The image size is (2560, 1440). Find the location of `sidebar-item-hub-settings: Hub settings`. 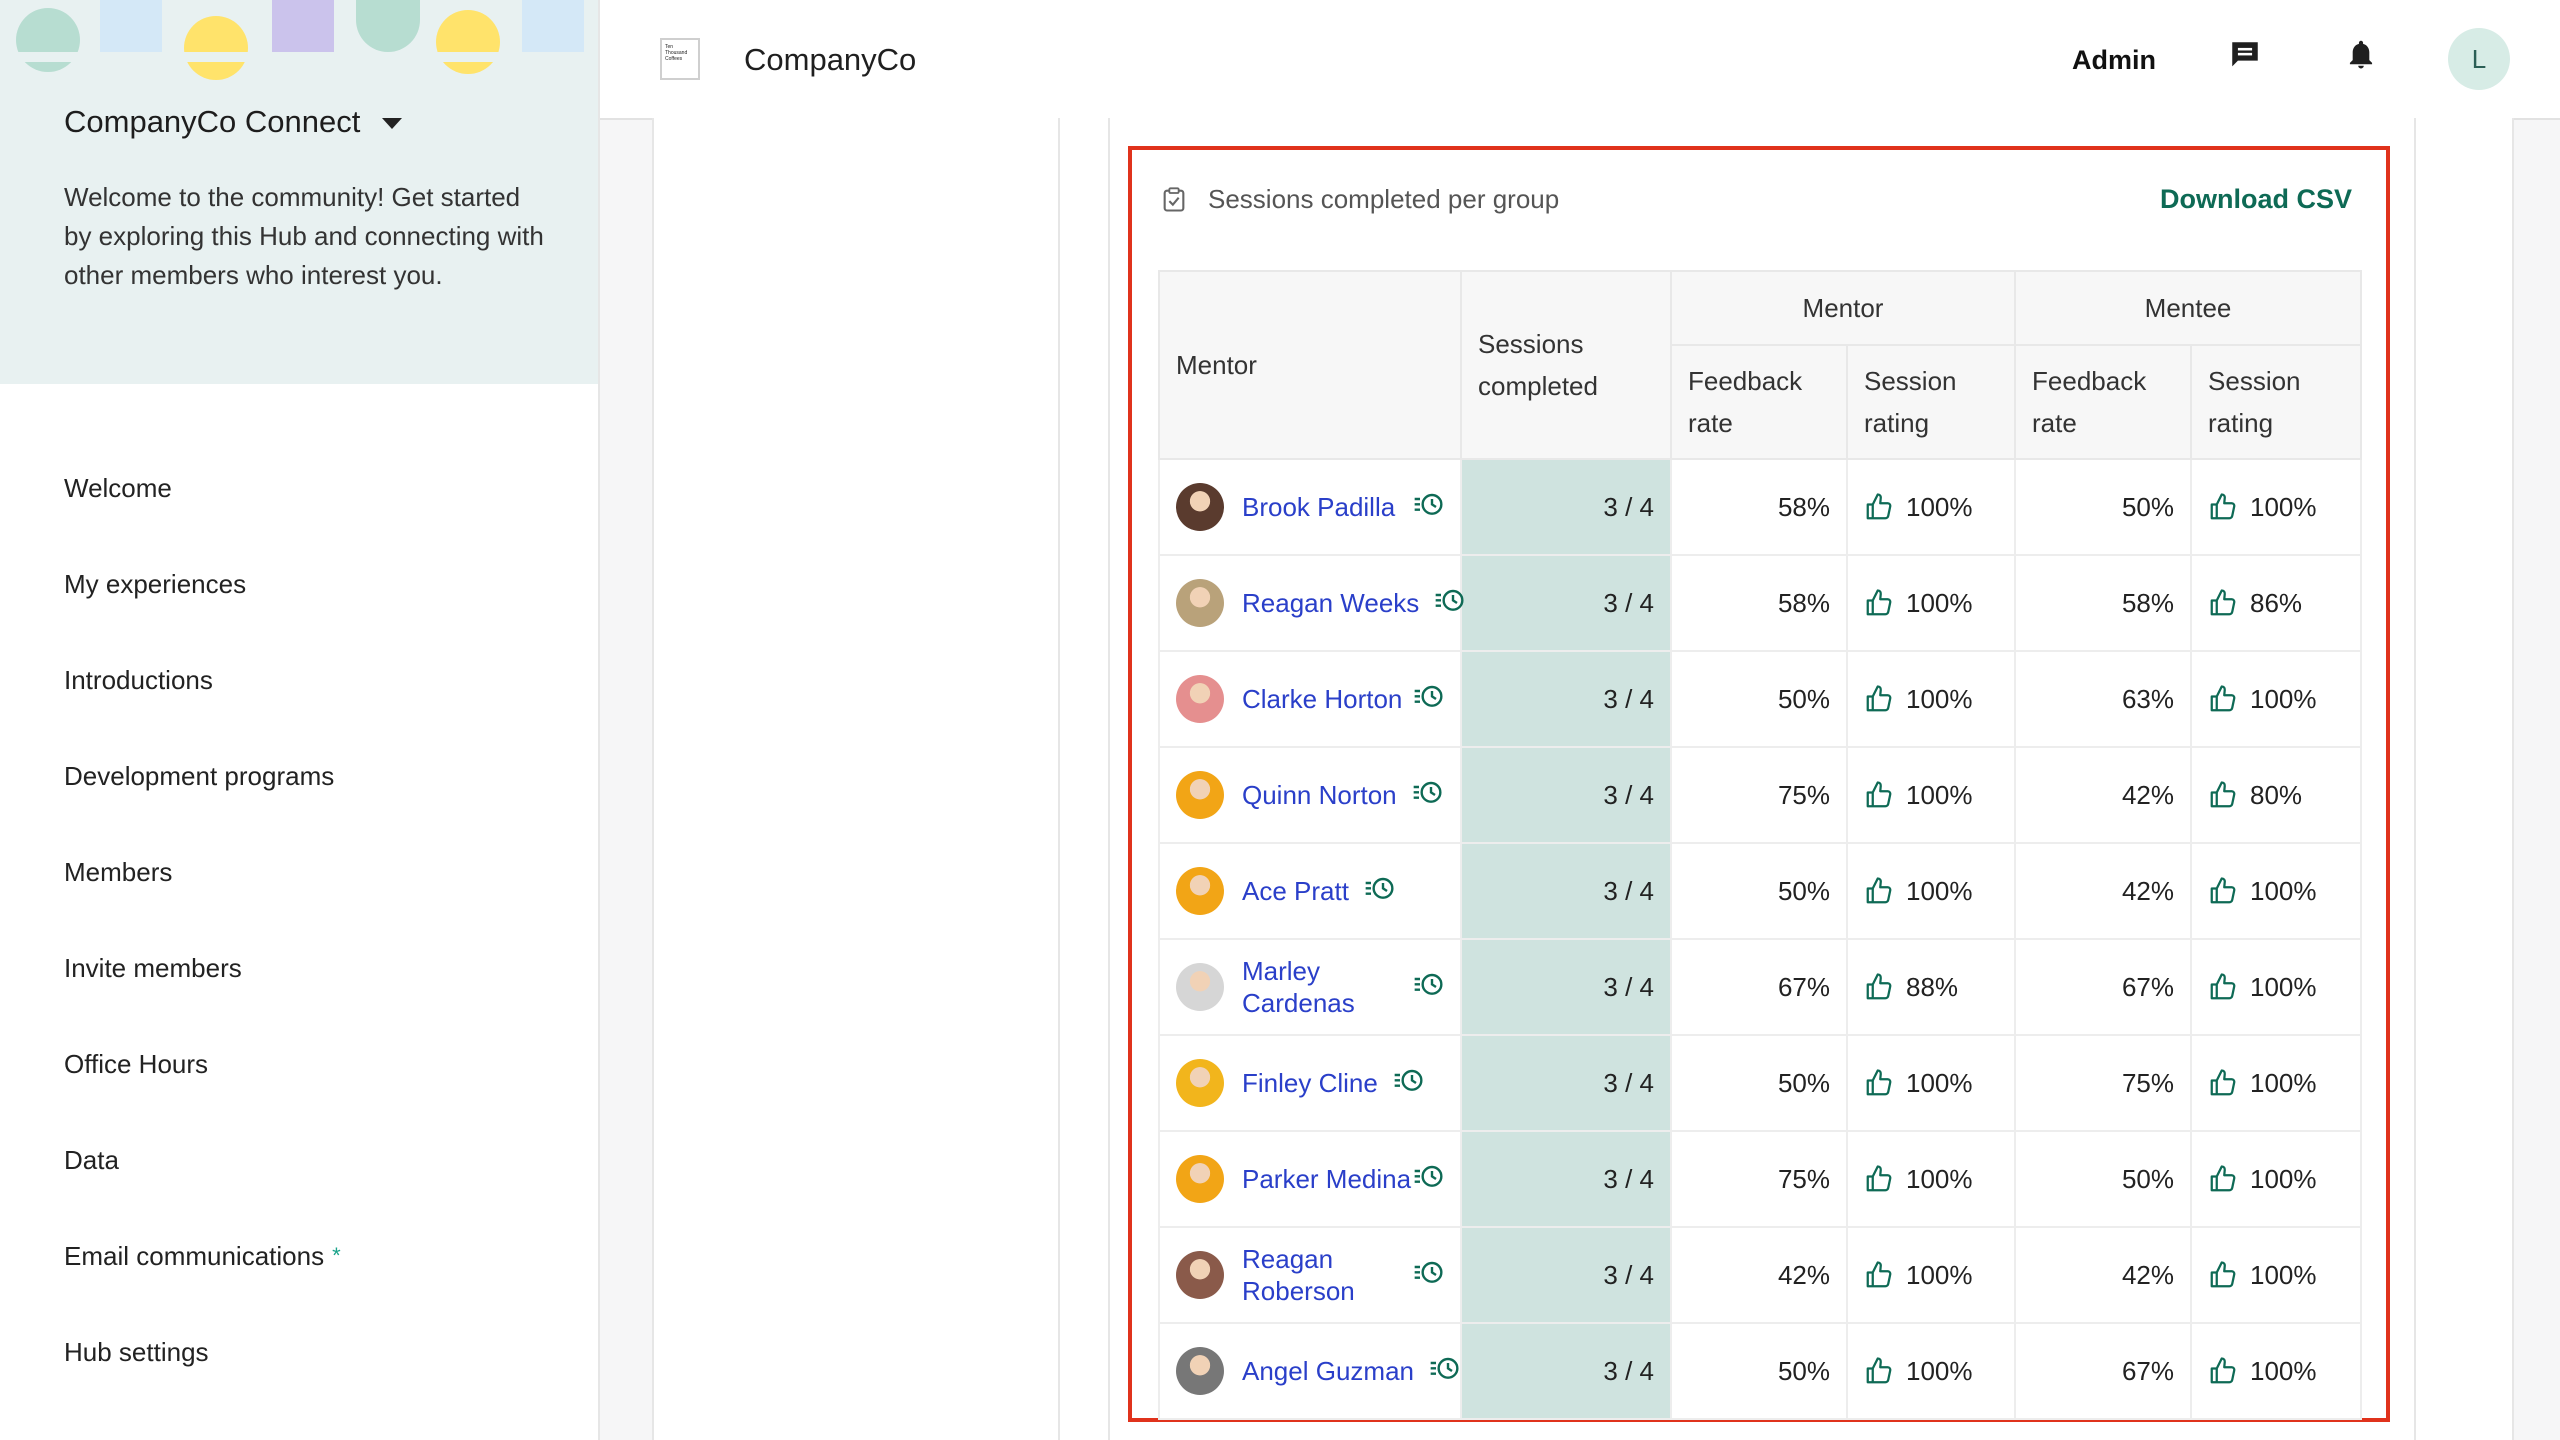

sidebar-item-hub-settings: Hub settings is located at coordinates (202, 1352).